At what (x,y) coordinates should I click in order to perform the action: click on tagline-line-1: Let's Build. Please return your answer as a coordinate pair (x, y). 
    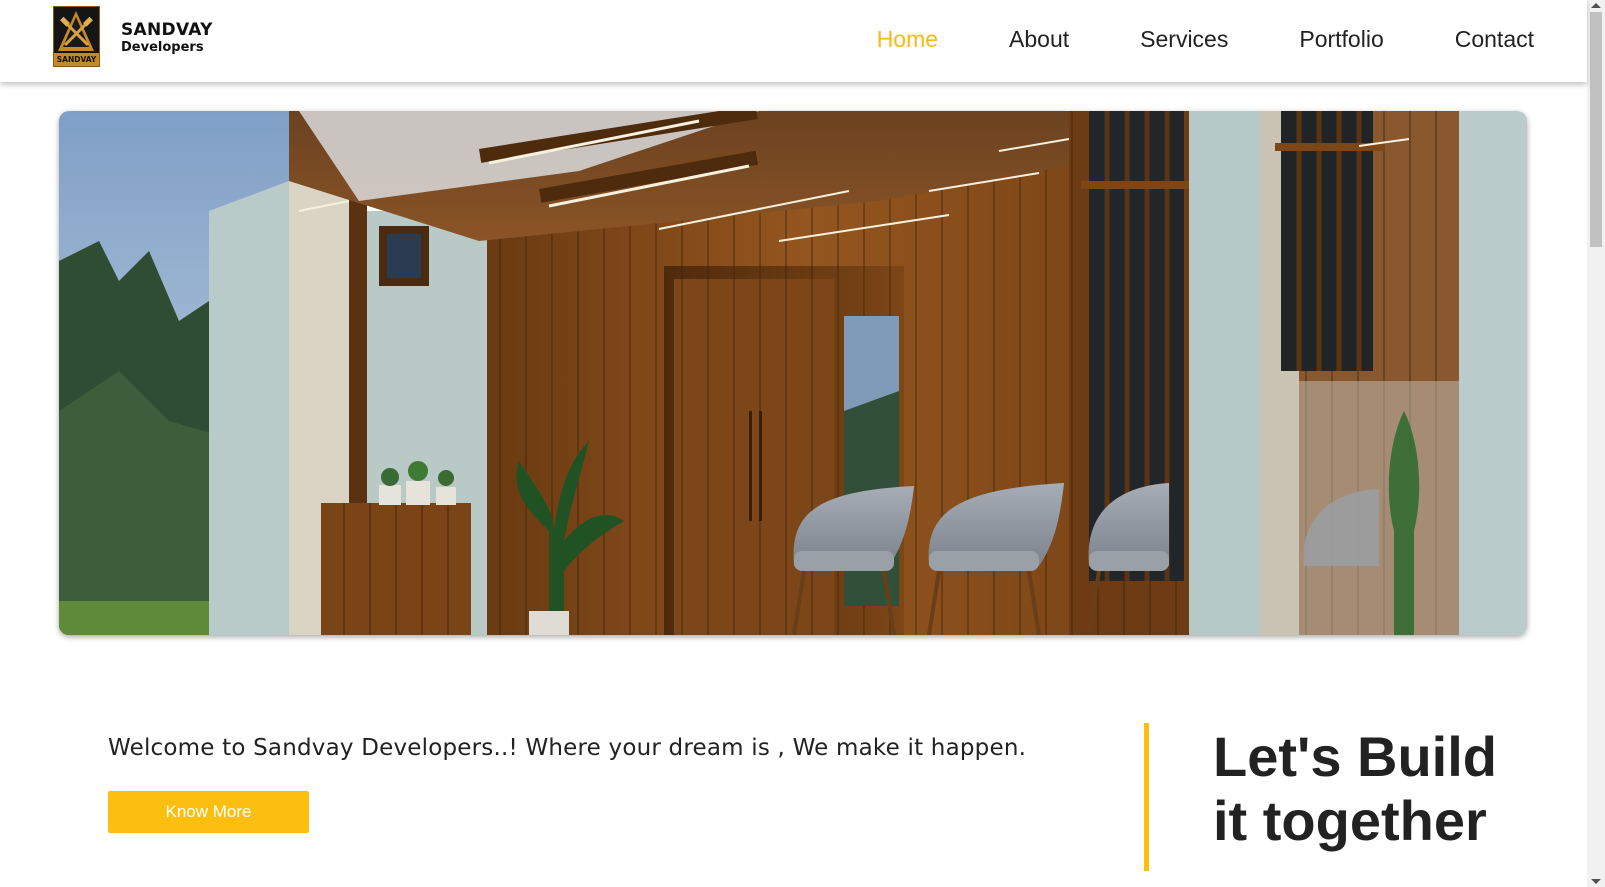
    Looking at the image, I should click on (1355, 756).